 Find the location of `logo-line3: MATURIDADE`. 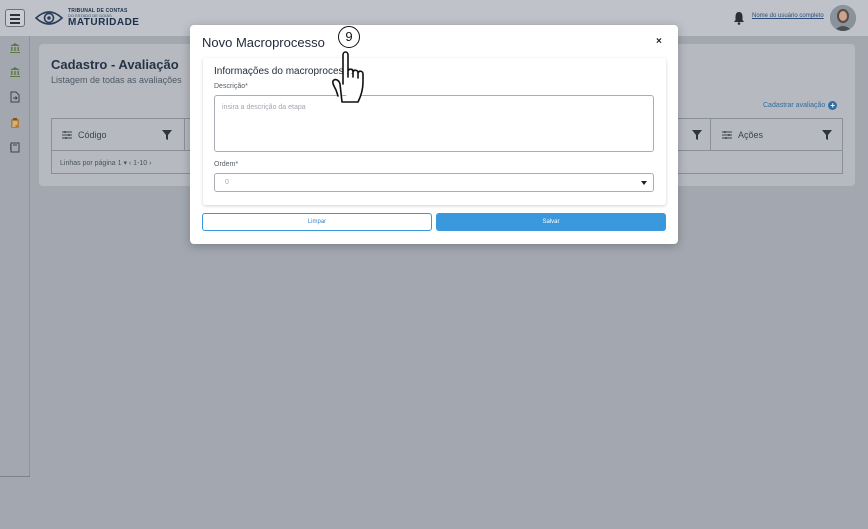

logo-line3: MATURIDADE is located at coordinates (104, 22).